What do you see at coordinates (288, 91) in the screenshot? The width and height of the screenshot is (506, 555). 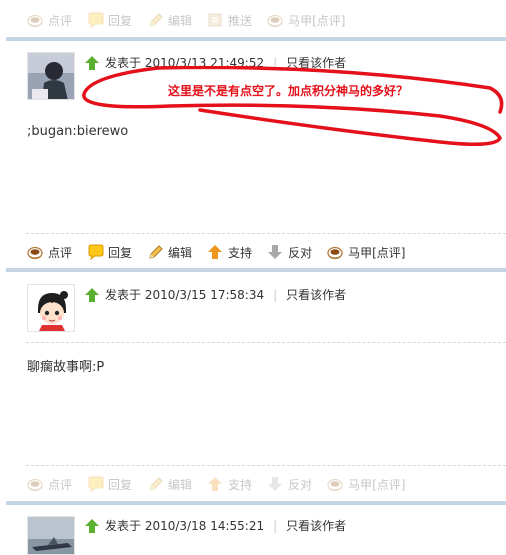 I see `red-annotation-text: 这里是不是有点空了。加点积分神马的多好？` at bounding box center [288, 91].